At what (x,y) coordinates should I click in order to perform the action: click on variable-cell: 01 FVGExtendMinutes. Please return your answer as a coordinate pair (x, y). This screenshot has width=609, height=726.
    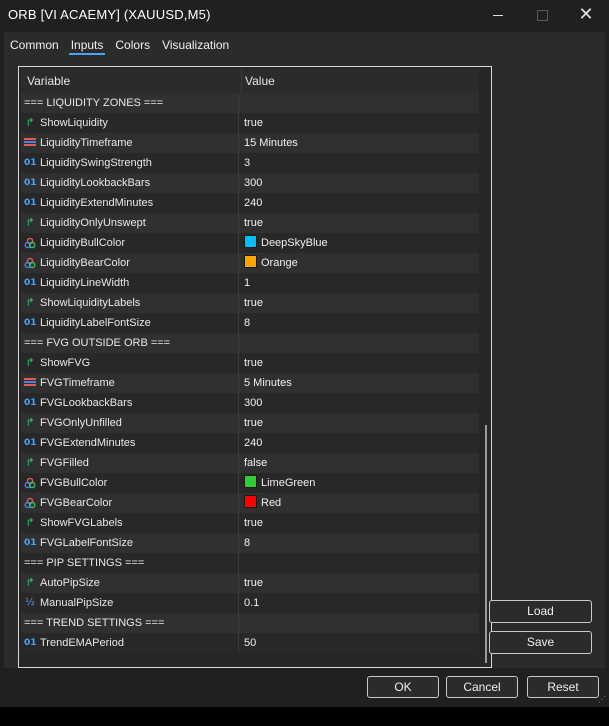
    Looking at the image, I should click on (130, 443).